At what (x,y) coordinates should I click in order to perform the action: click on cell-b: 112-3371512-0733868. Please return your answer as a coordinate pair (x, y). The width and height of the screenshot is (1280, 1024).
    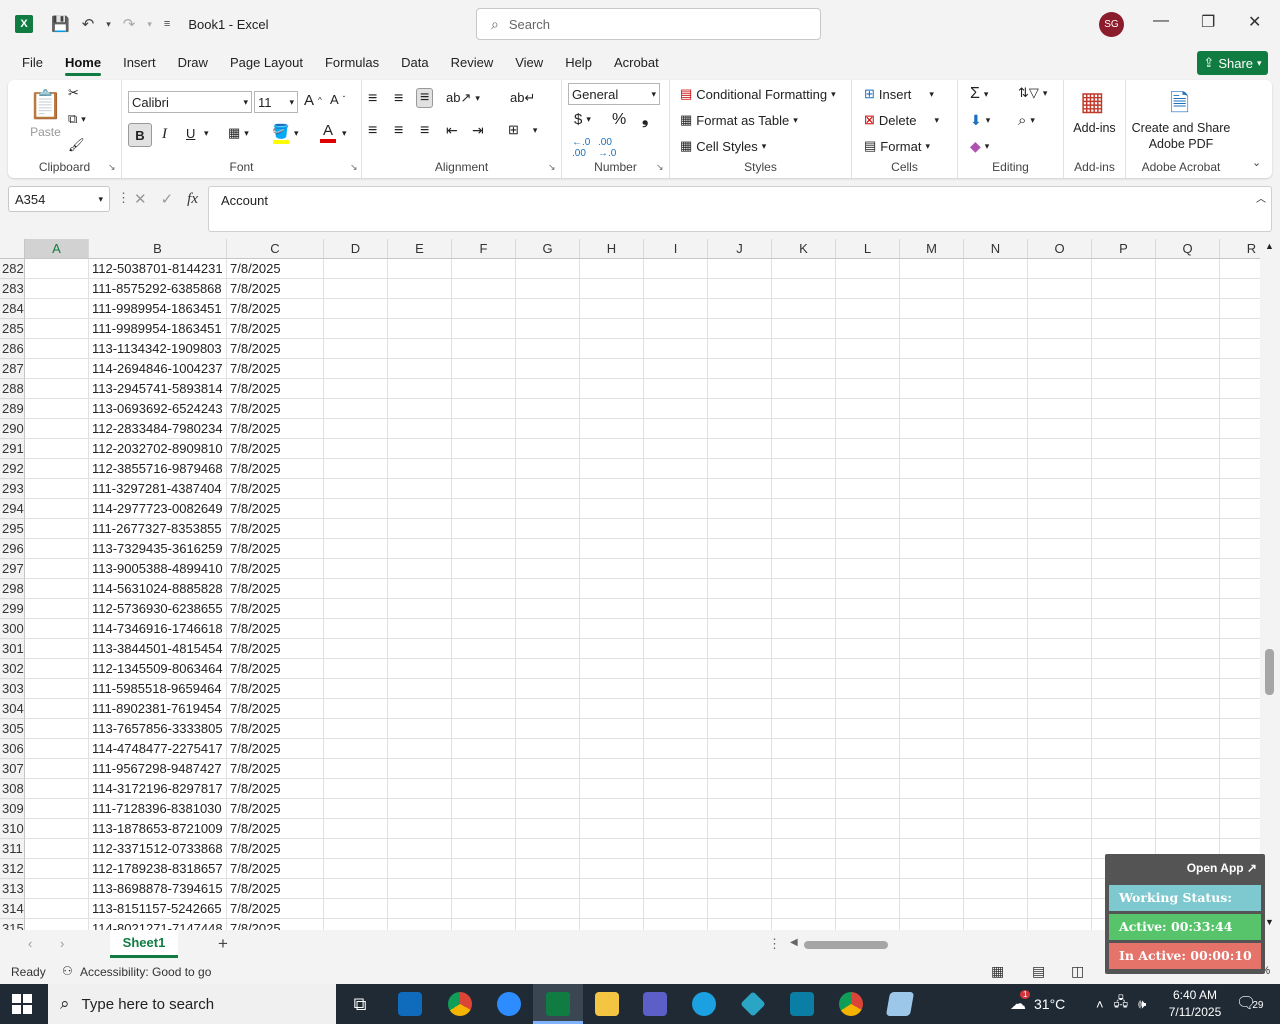
    Looking at the image, I should click on (158, 849).